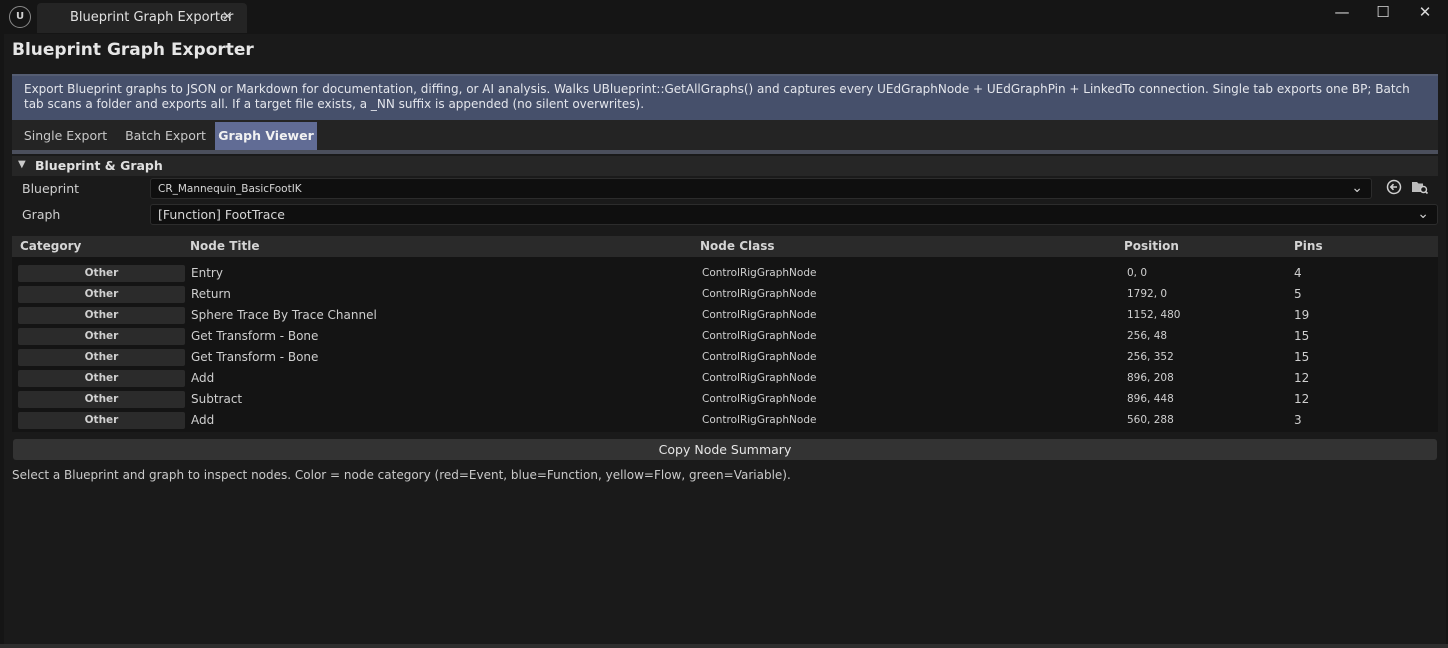 Image resolution: width=1448 pixels, height=648 pixels. Describe the element at coordinates (761, 188) in the screenshot. I see `blueprint-combo: CR_Mannequin_BasicFootIK ⌄` at that location.